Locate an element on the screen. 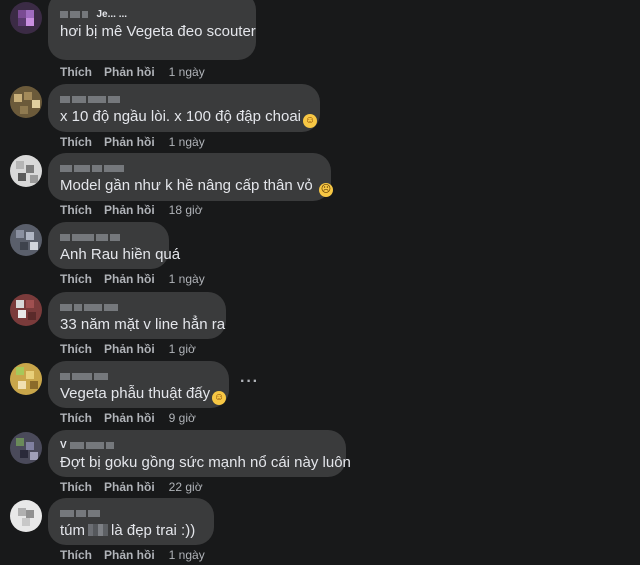  comment-bubble: Anh Rau hiền quá is located at coordinates (114, 245).